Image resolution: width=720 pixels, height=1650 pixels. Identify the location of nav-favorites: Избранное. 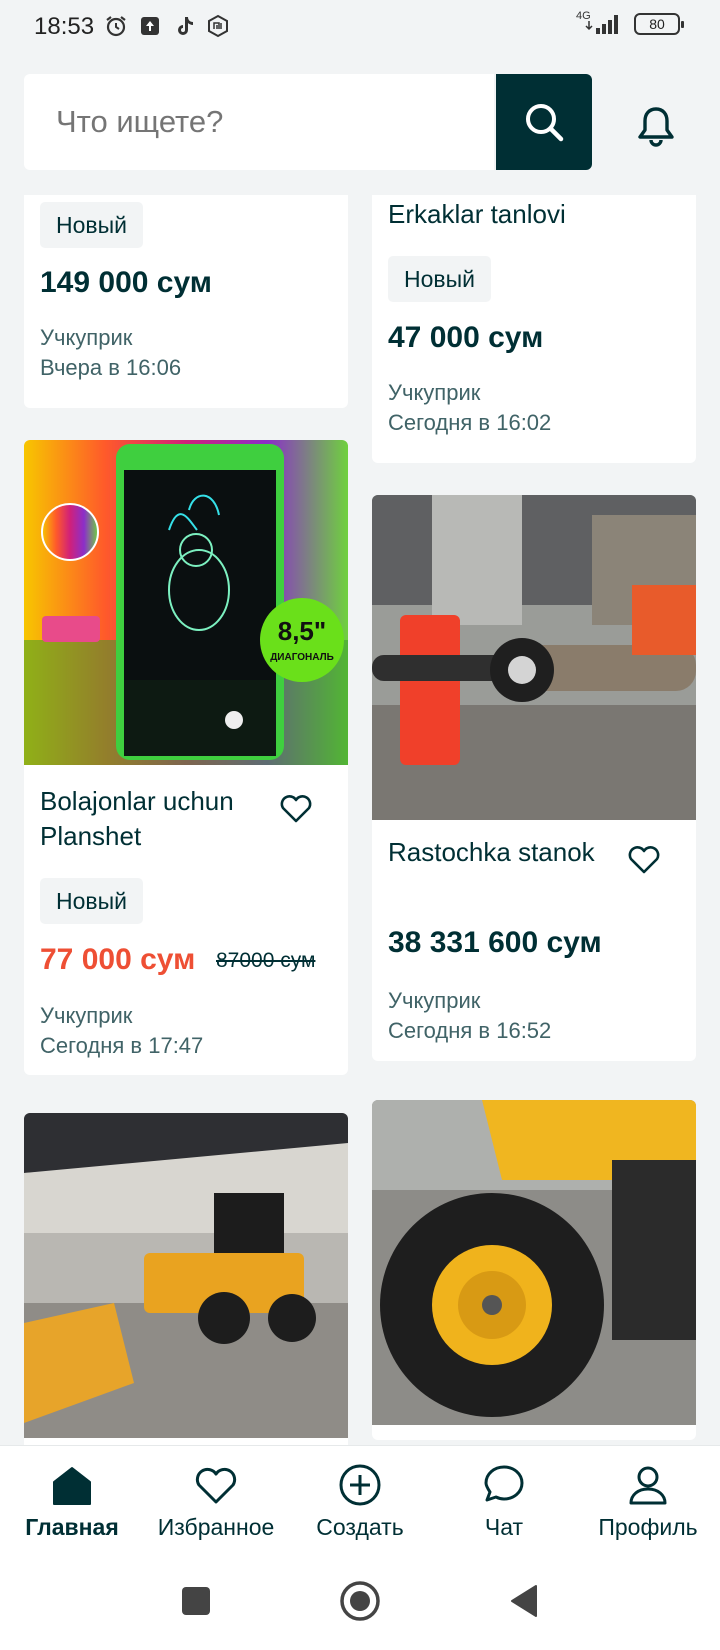
(216, 1501).